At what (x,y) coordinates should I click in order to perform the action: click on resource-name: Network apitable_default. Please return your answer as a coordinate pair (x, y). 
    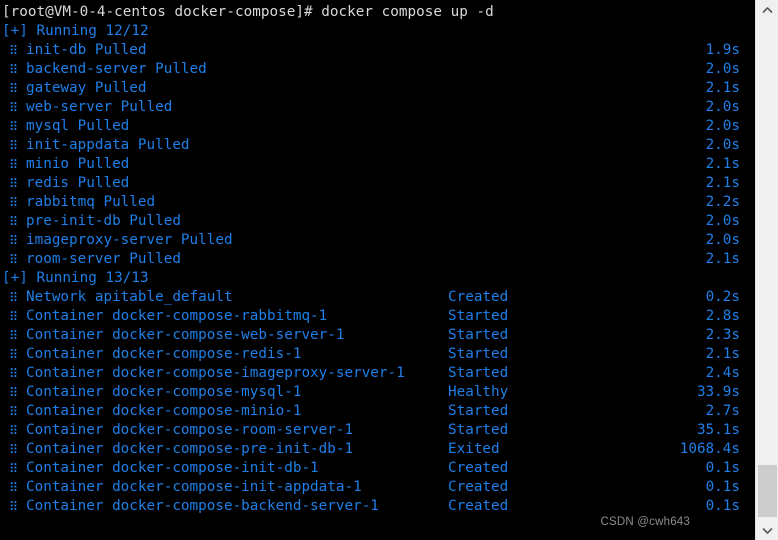
    Looking at the image, I should click on (129, 297).